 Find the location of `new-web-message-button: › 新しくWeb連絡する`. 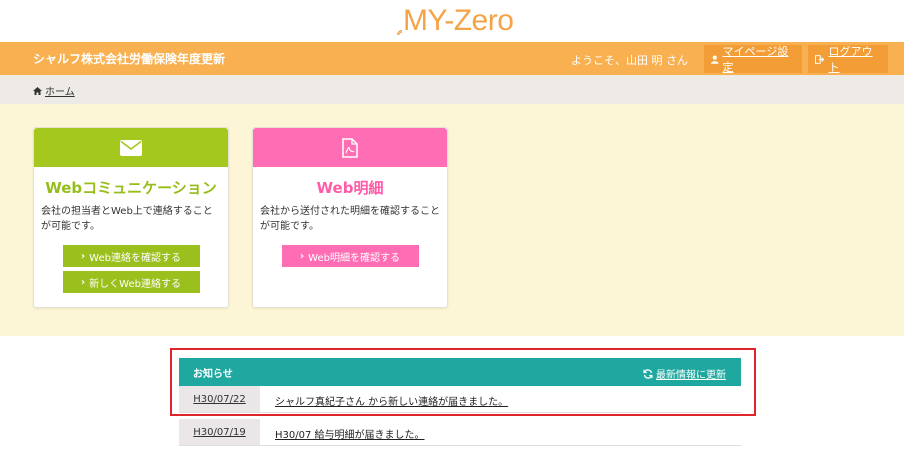

new-web-message-button: › 新しくWeb連絡する is located at coordinates (131, 282).